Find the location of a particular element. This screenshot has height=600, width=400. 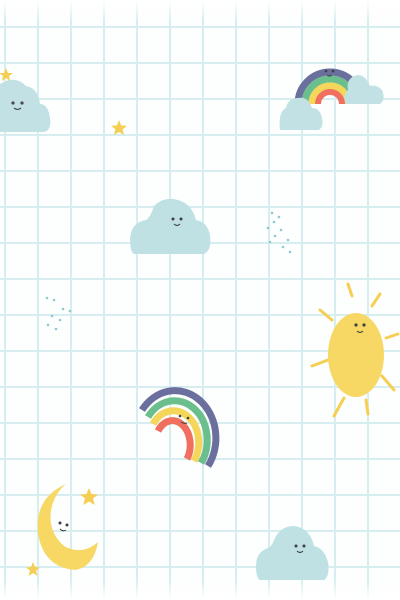

sun-icon is located at coordinates (355, 350).